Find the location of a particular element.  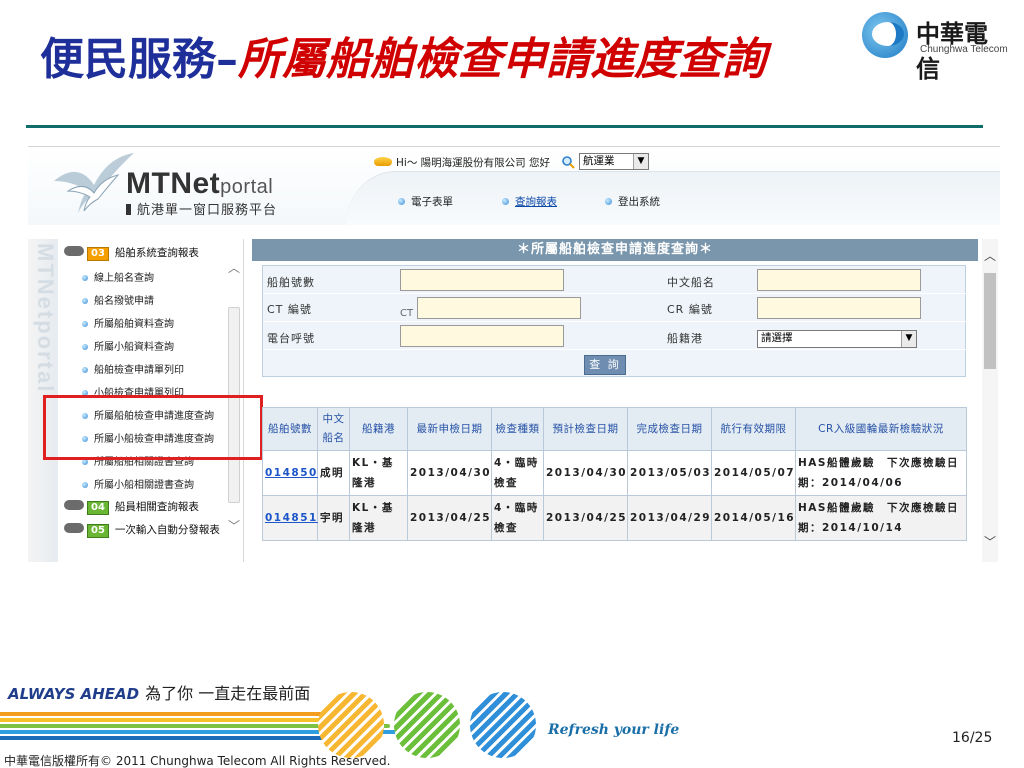

tree-item-small-ship-certificates: 所屬小船相關證書查詢 is located at coordinates (138, 483).